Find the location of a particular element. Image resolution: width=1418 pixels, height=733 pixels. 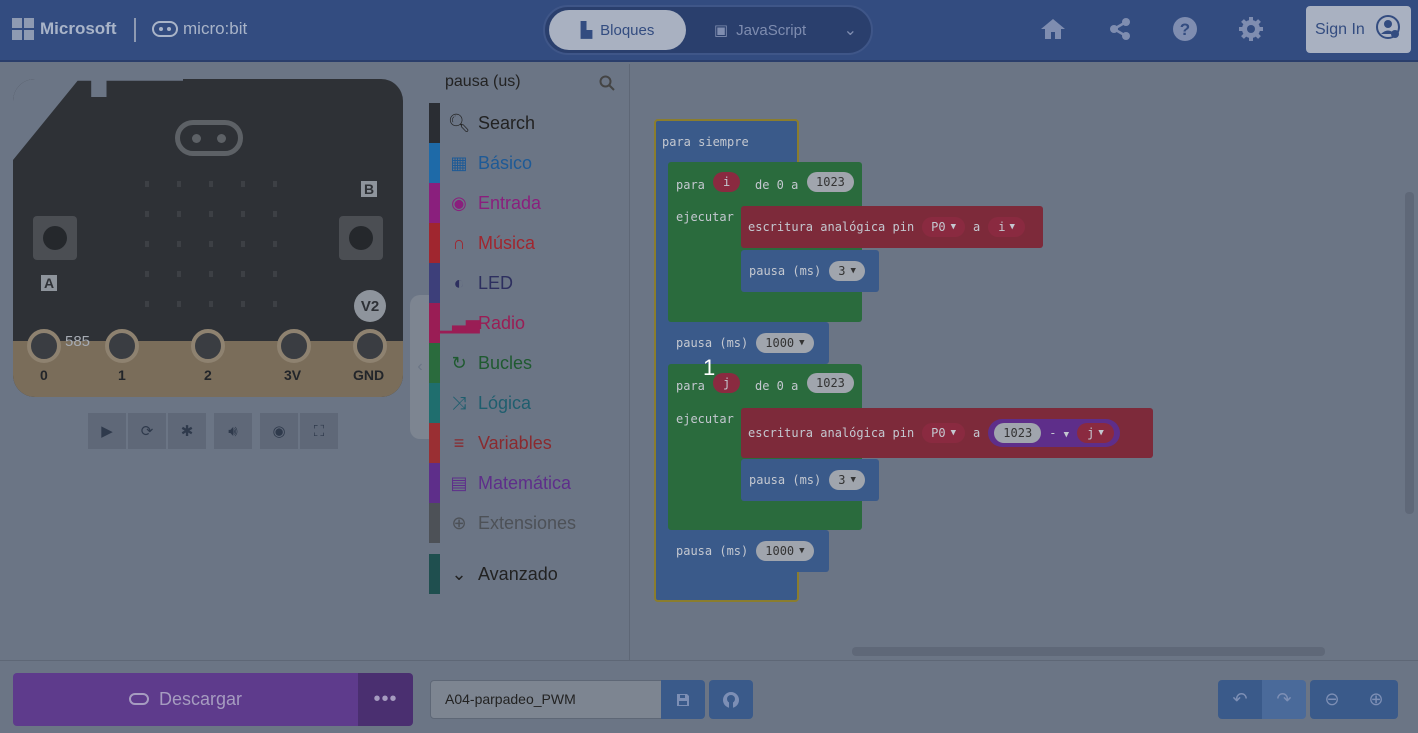

pin-dropdown-2: P0 ▼ is located at coordinates (944, 433).